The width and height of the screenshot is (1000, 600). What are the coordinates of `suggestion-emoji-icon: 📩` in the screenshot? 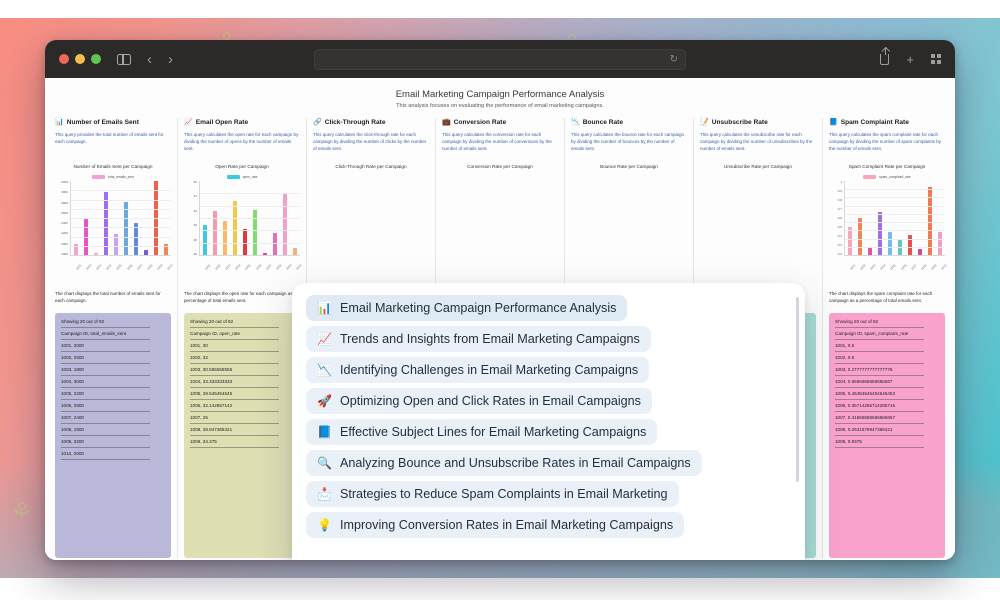 It's located at (324, 494).